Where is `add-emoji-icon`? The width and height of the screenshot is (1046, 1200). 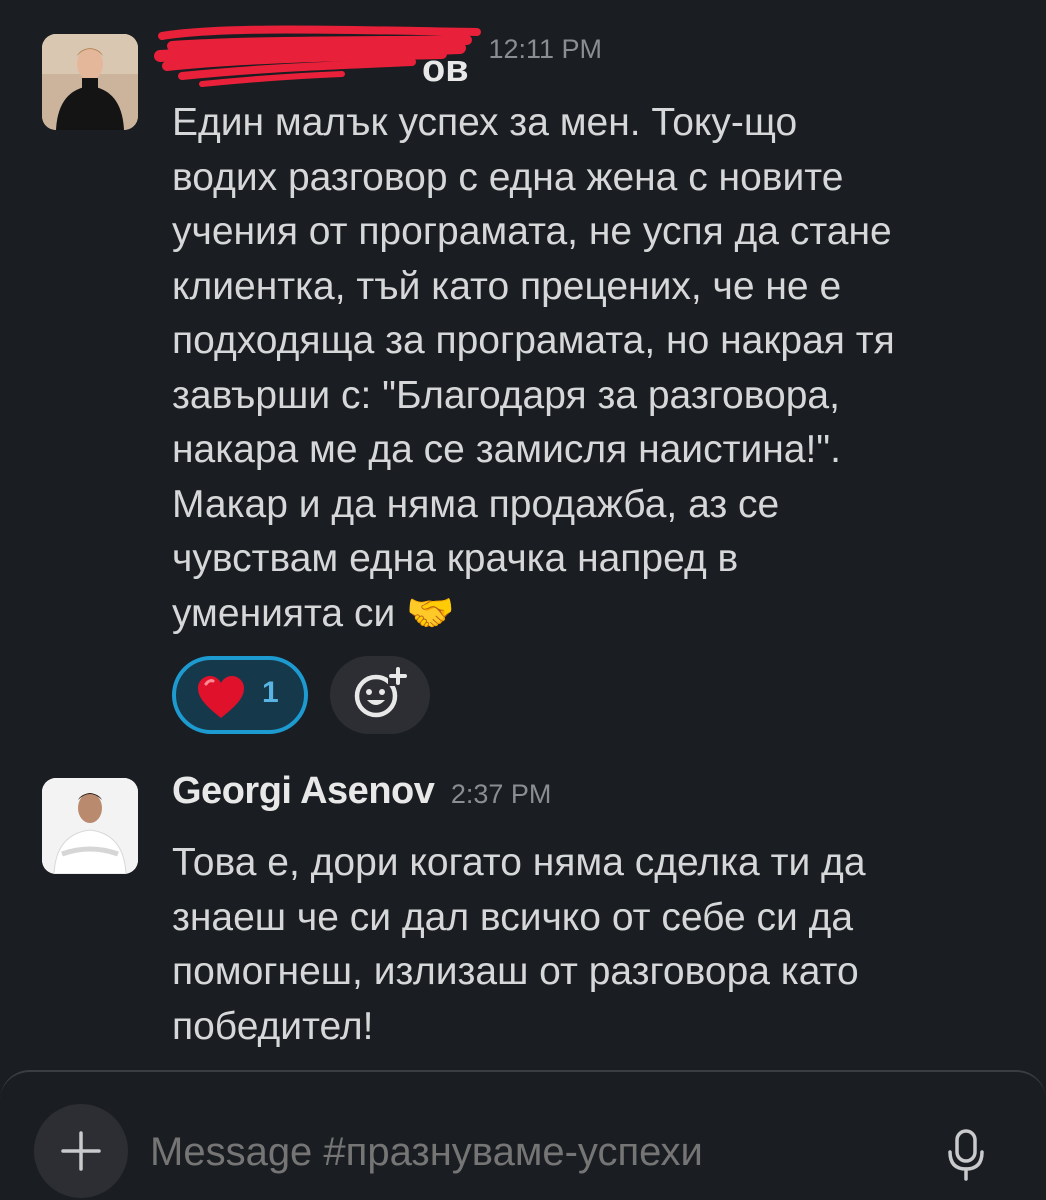
add-emoji-icon is located at coordinates (381, 692).